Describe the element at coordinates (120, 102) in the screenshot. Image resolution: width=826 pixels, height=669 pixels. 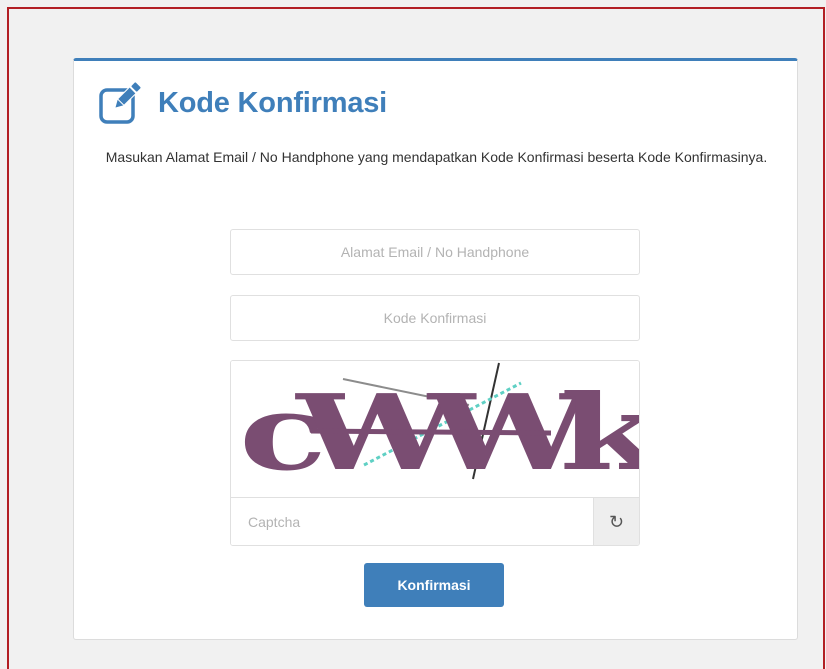
I see `edit-icon` at that location.